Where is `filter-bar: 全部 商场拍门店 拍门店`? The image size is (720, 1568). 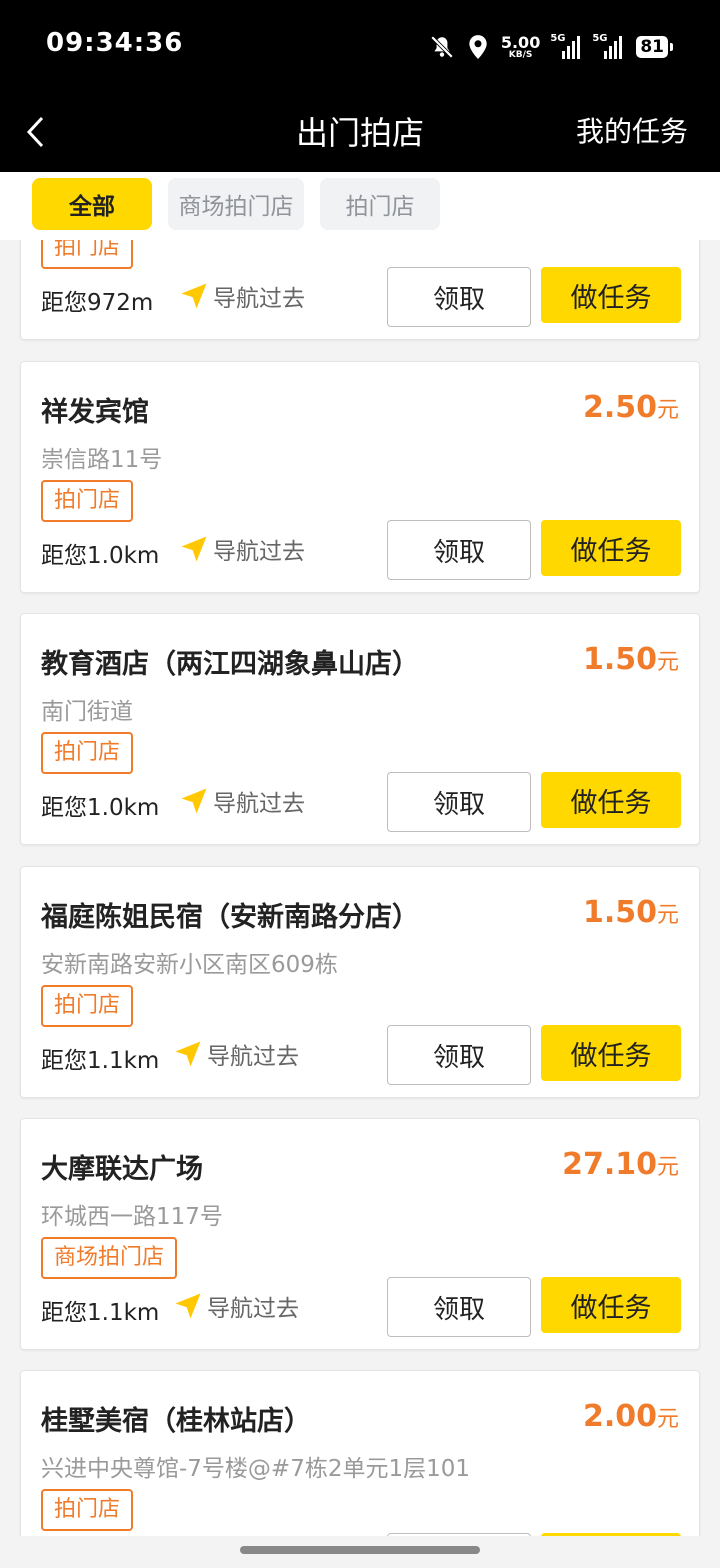 filter-bar: 全部 商场拍门店 拍门店 is located at coordinates (360, 206).